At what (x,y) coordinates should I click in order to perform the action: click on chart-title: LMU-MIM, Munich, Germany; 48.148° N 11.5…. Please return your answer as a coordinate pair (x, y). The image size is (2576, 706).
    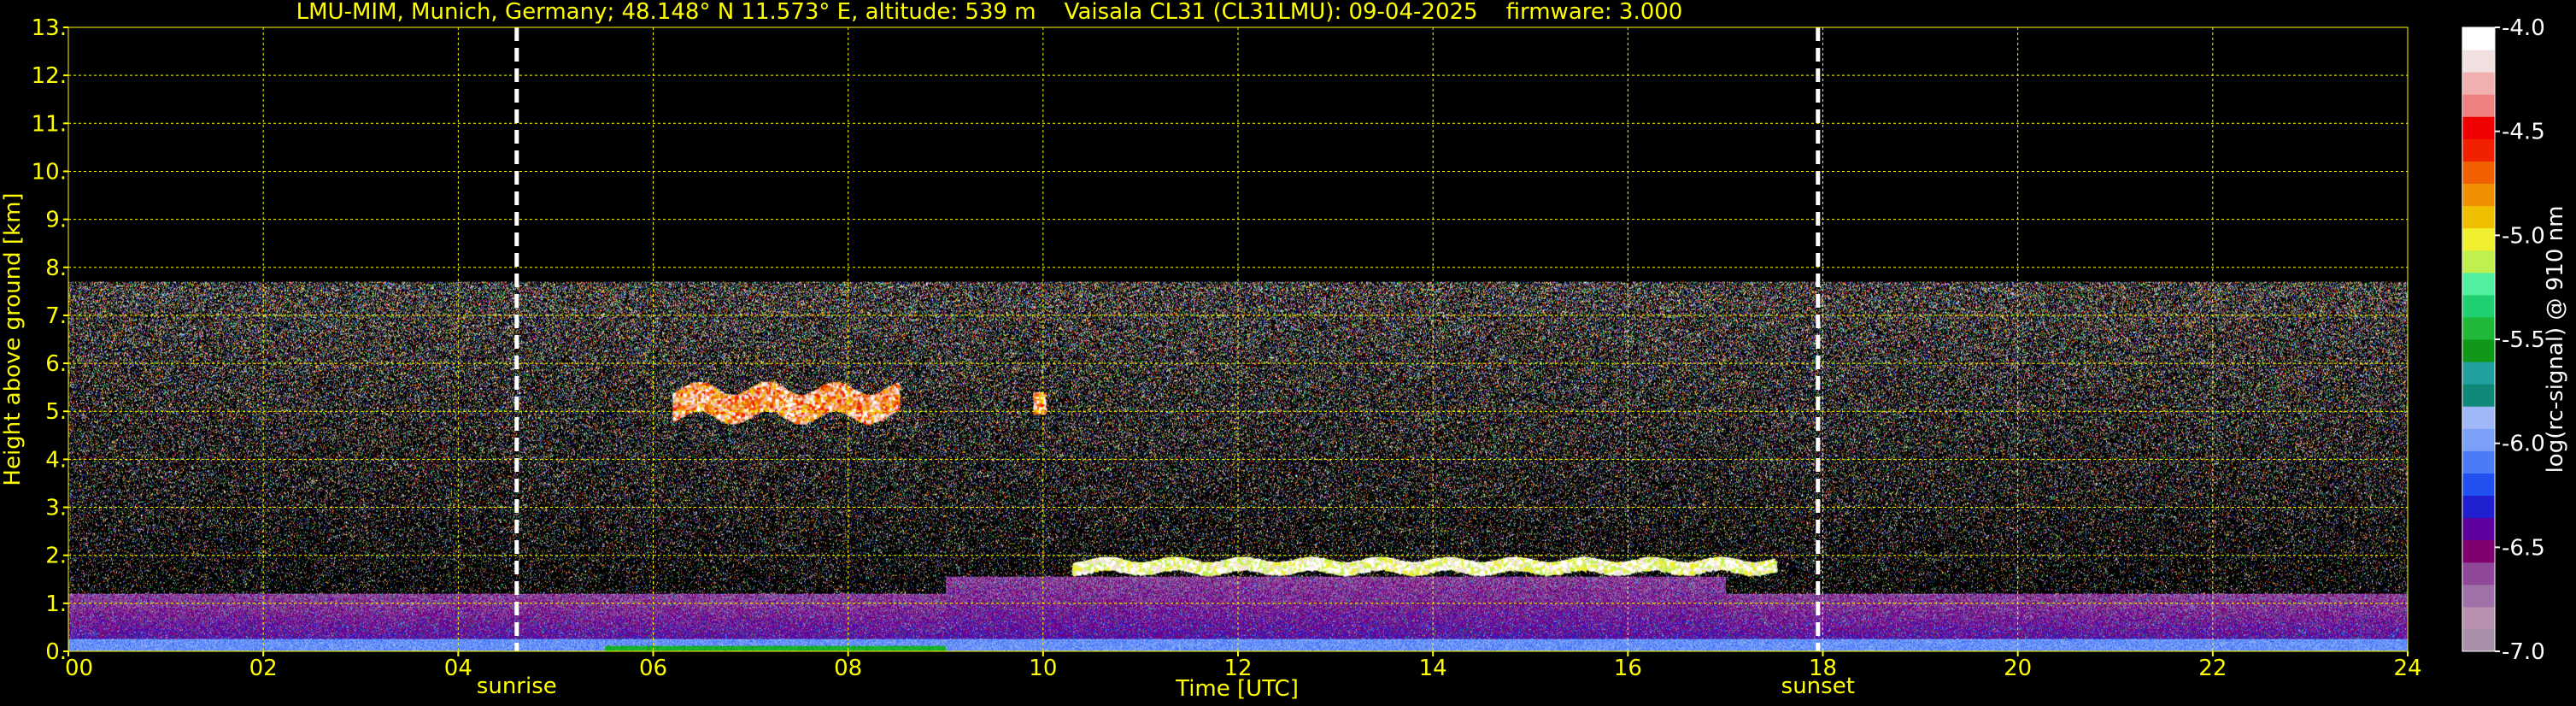
    Looking at the image, I should click on (989, 12).